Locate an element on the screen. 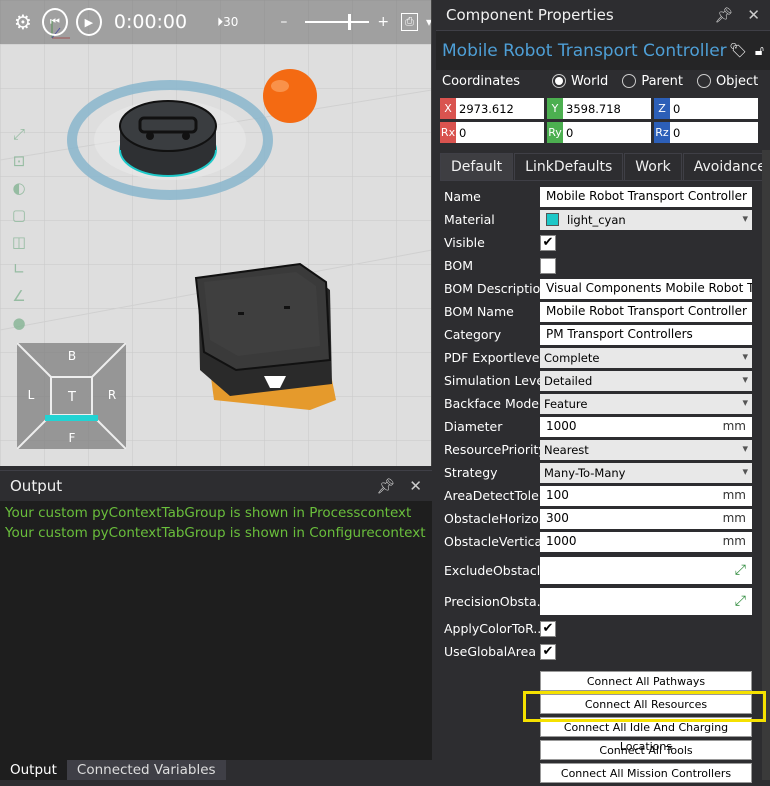 The image size is (770, 786). resource-priority-select: Nearest is located at coordinates (646, 449).